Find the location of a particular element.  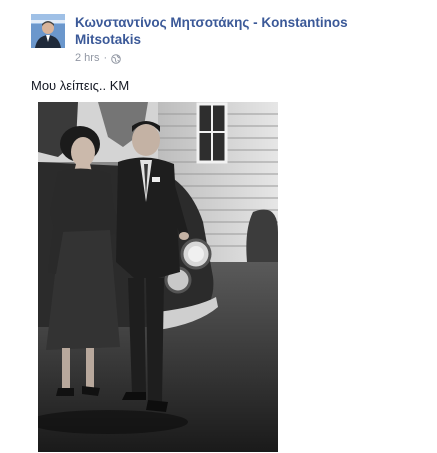

post-timestamp: 2 hrs is located at coordinates (87, 58).